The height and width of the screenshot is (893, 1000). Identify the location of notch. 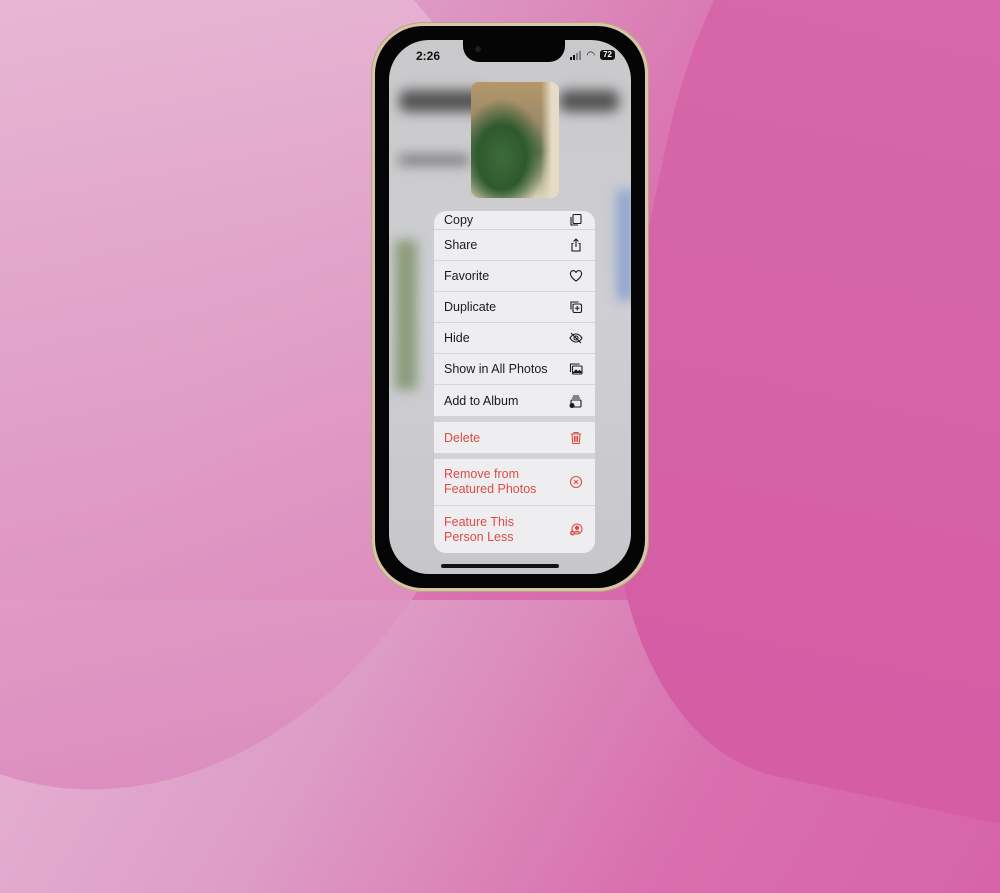
(514, 51).